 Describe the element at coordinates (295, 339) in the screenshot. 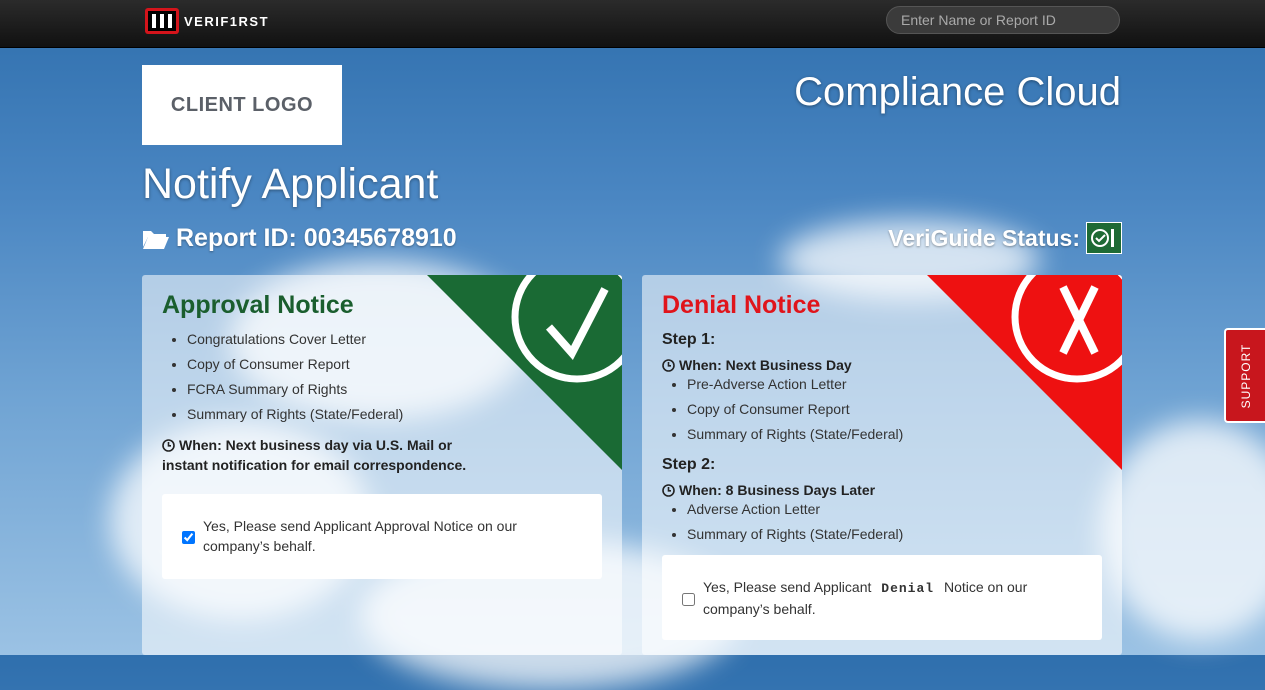

I see `list-item: Congratulations Cover Letter` at that location.